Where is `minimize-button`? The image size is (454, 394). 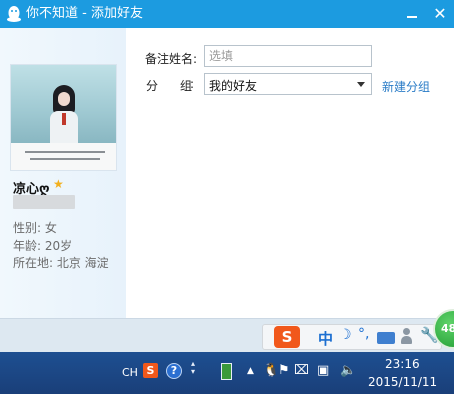
minimize-button is located at coordinates (412, 14).